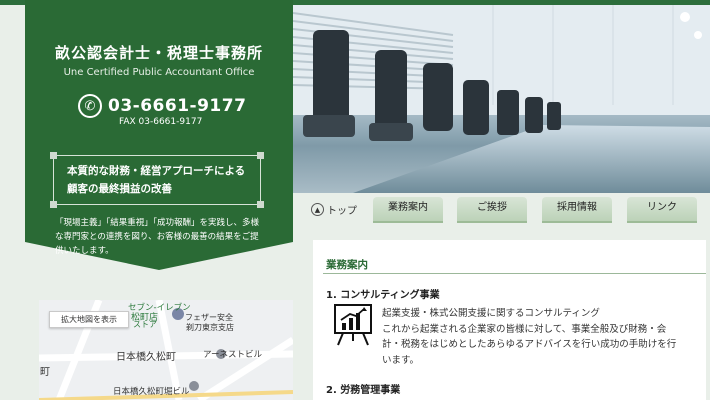  Describe the element at coordinates (232, 355) in the screenshot. I see `map-label-building: アーネストビル` at that location.